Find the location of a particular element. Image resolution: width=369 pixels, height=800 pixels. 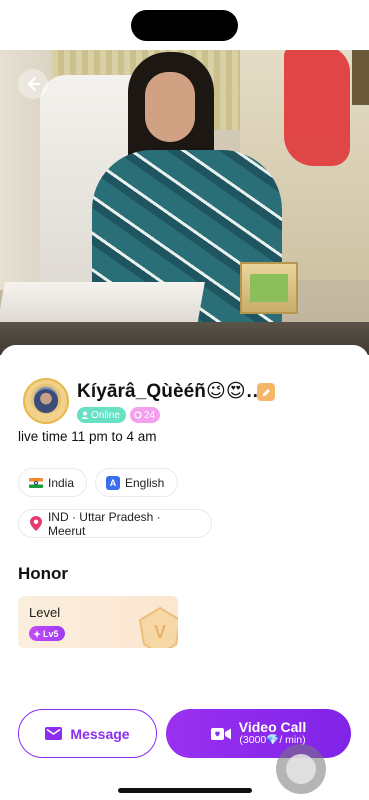

level-badge-label: Lv5 is located at coordinates (51, 633).